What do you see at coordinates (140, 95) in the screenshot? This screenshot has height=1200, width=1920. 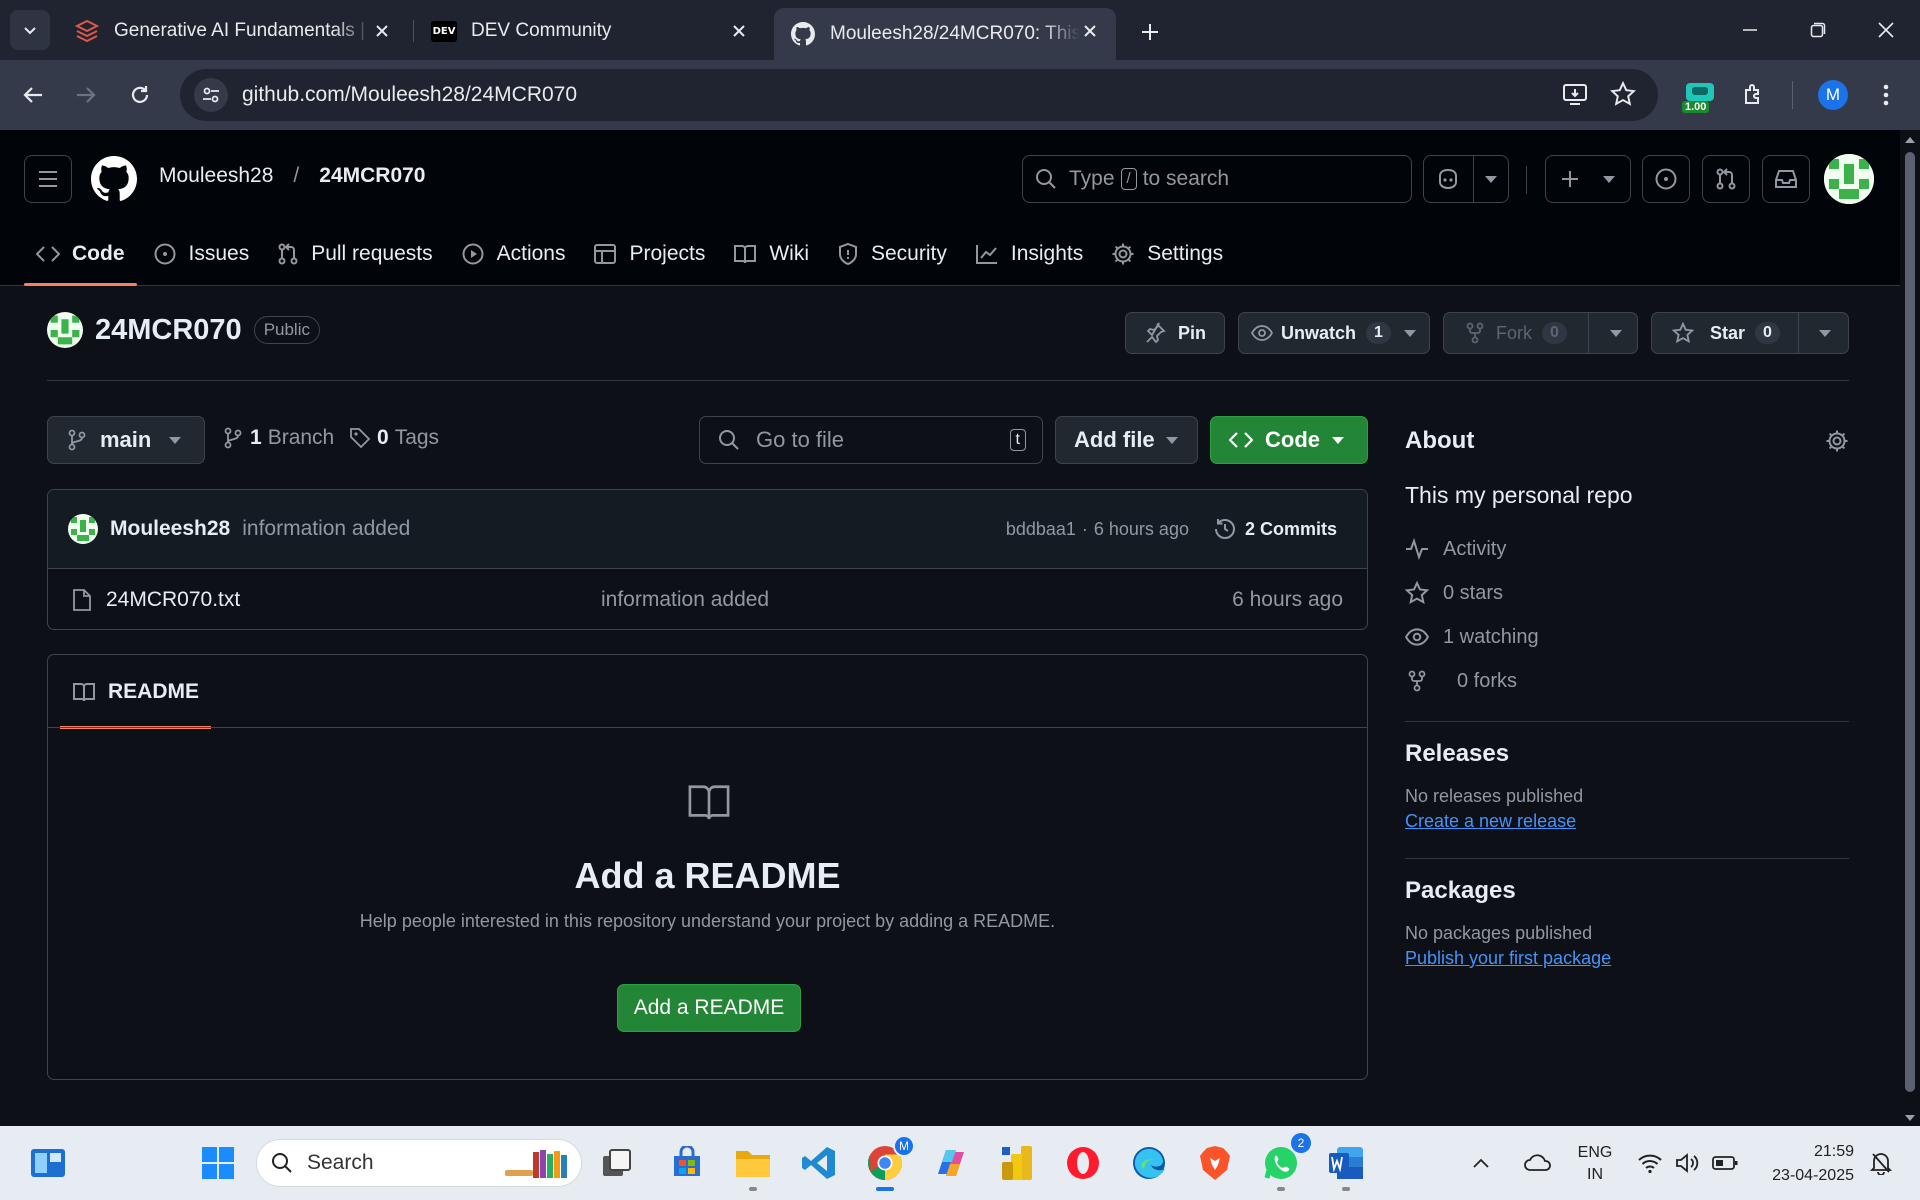 I see `reload-button` at bounding box center [140, 95].